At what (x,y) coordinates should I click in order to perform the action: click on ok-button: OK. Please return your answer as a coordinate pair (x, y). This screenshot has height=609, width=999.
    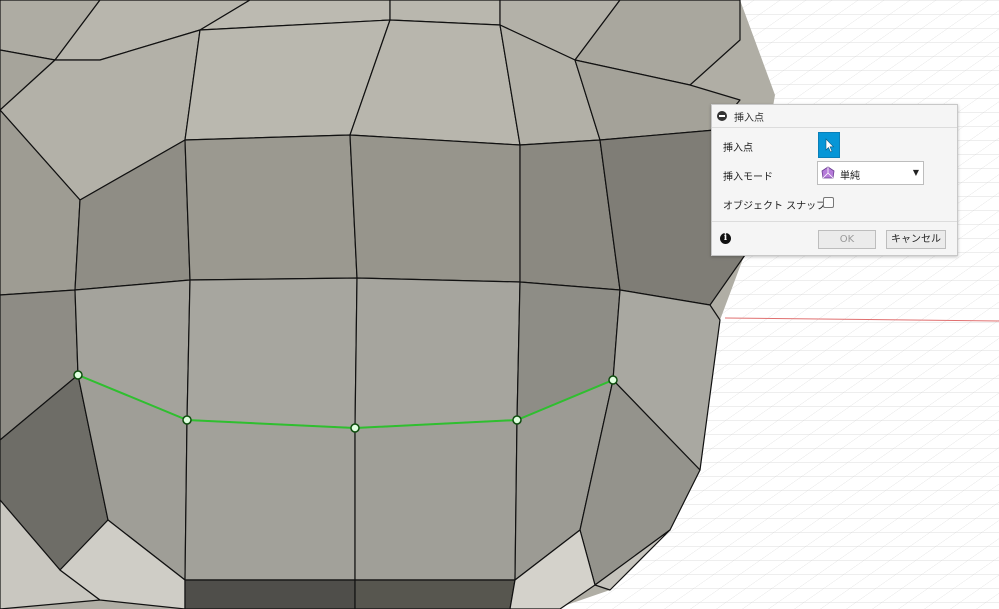
    Looking at the image, I should click on (847, 239).